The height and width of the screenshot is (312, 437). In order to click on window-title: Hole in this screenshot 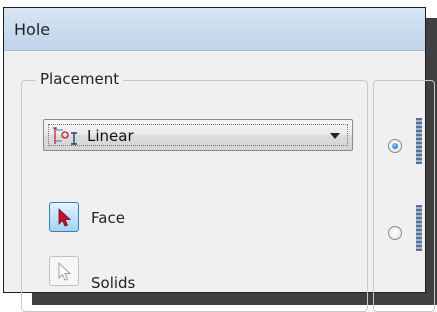, I will do `click(32, 29)`.